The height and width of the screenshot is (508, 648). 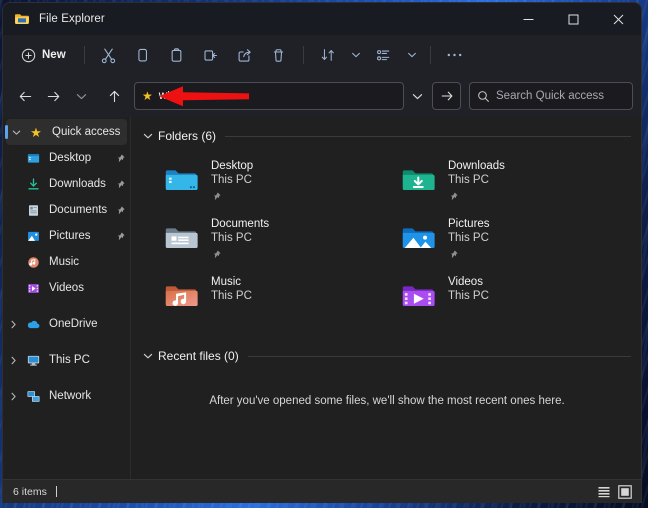 What do you see at coordinates (240, 224) in the screenshot?
I see `folder-name: Documents` at bounding box center [240, 224].